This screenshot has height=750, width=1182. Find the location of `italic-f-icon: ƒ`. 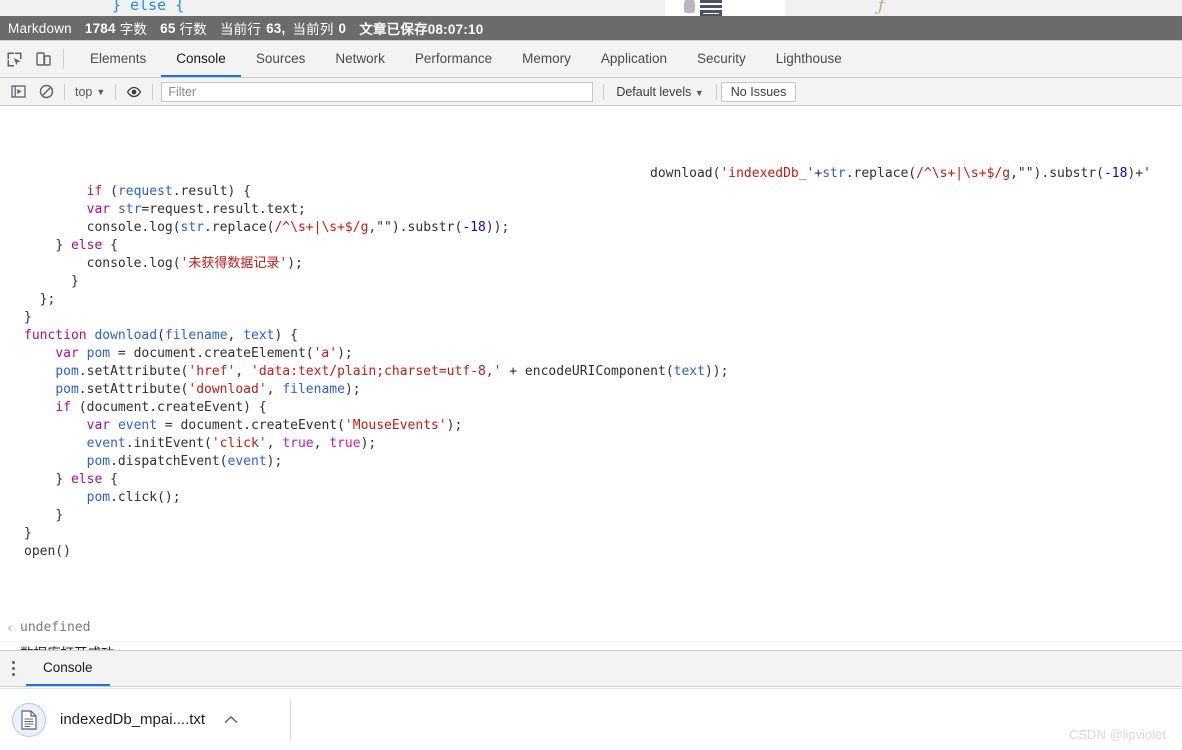

italic-f-icon: ƒ is located at coordinates (881, 8).